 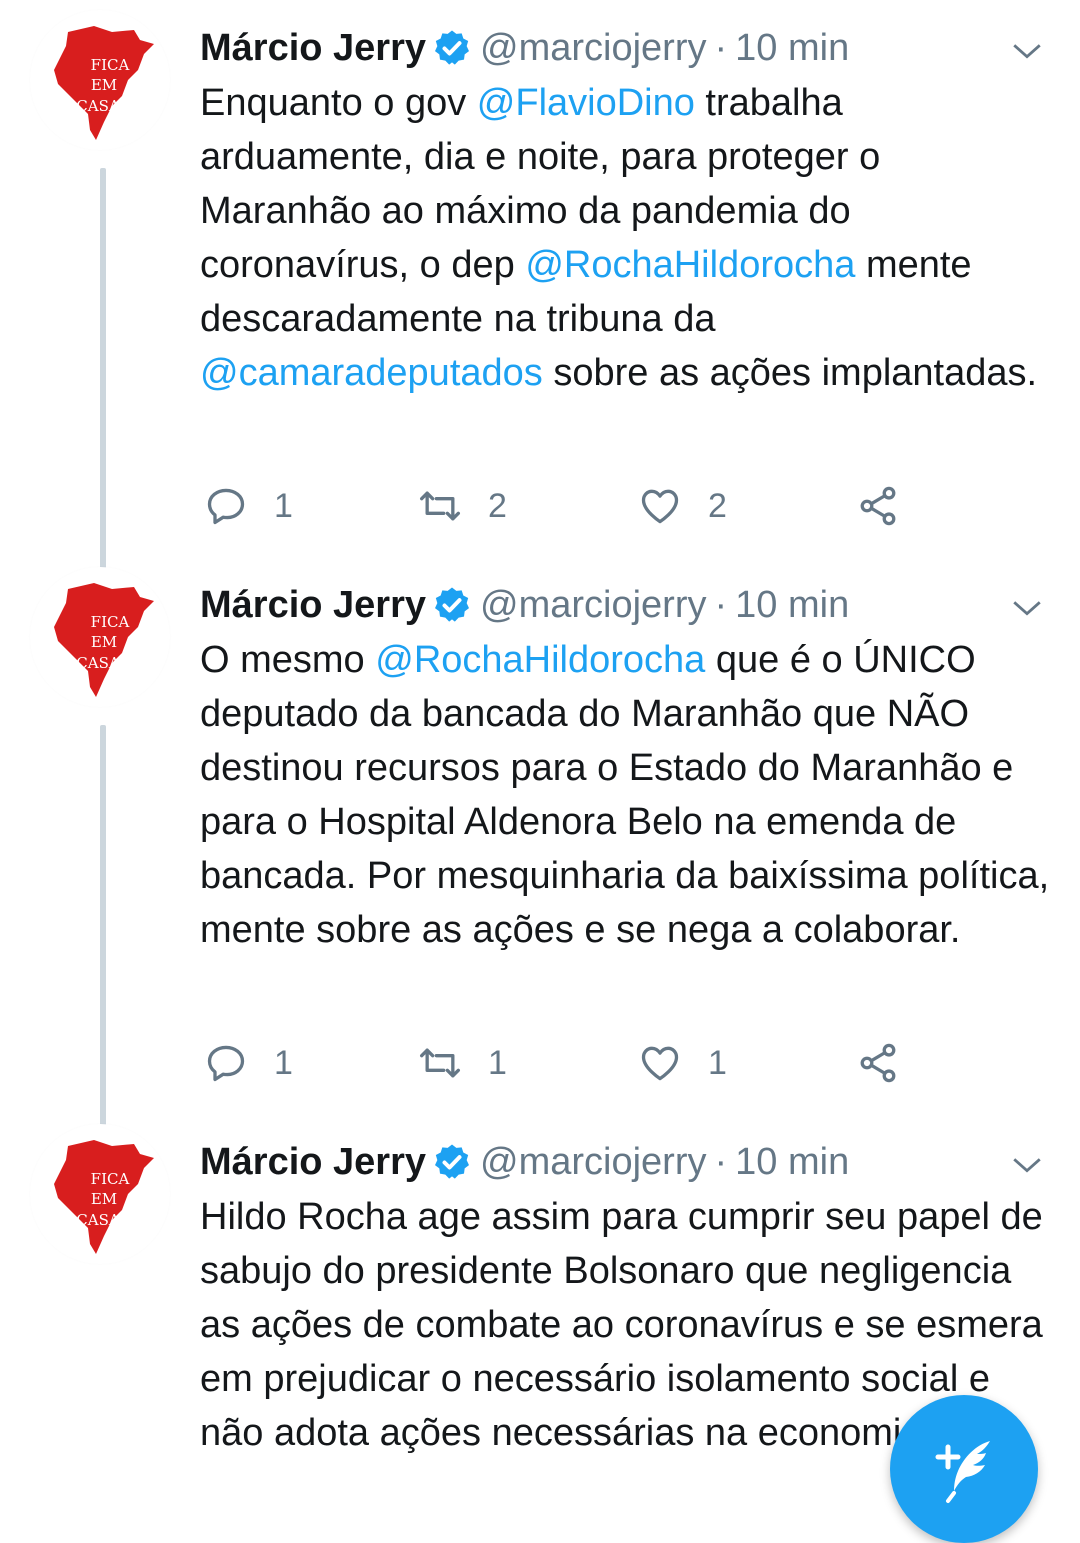 What do you see at coordinates (717, 505) in the screenshot?
I see `like-count: 2` at bounding box center [717, 505].